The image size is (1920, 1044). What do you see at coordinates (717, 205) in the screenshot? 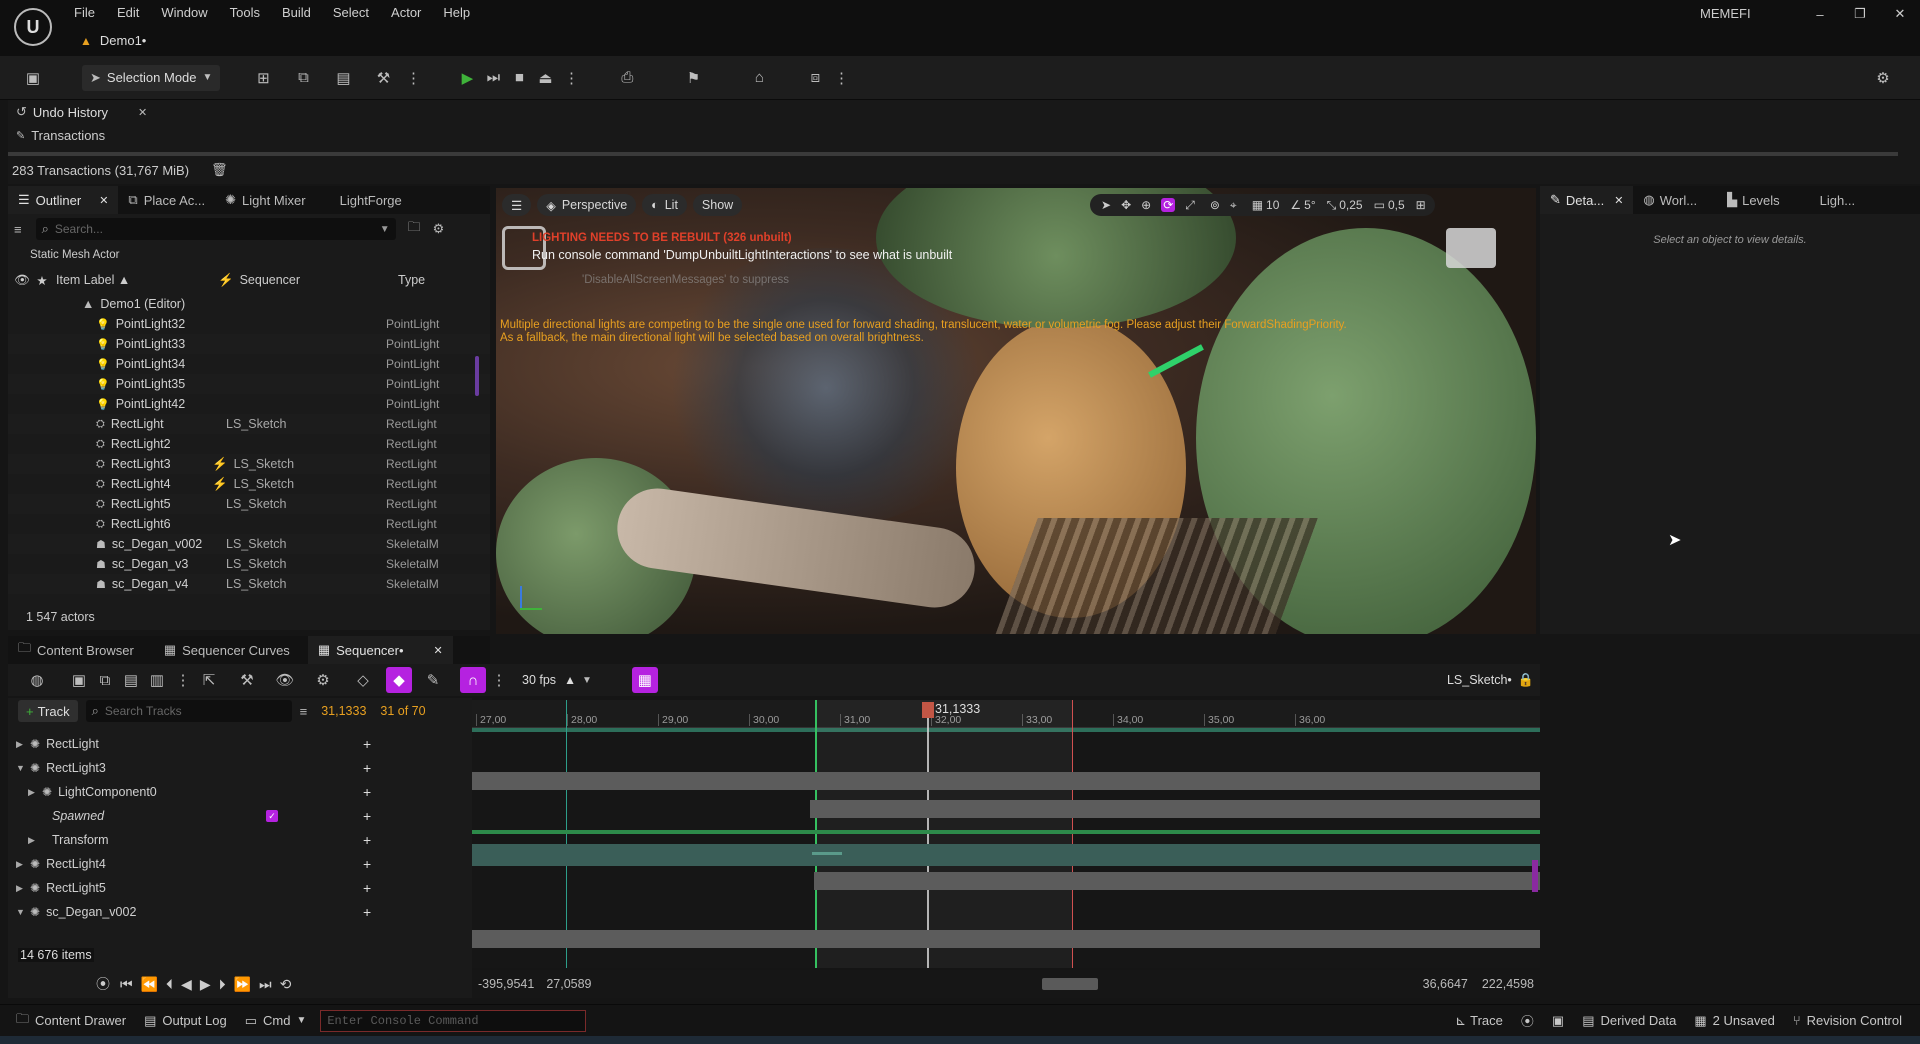
I see `show-button: Show` at bounding box center [717, 205].